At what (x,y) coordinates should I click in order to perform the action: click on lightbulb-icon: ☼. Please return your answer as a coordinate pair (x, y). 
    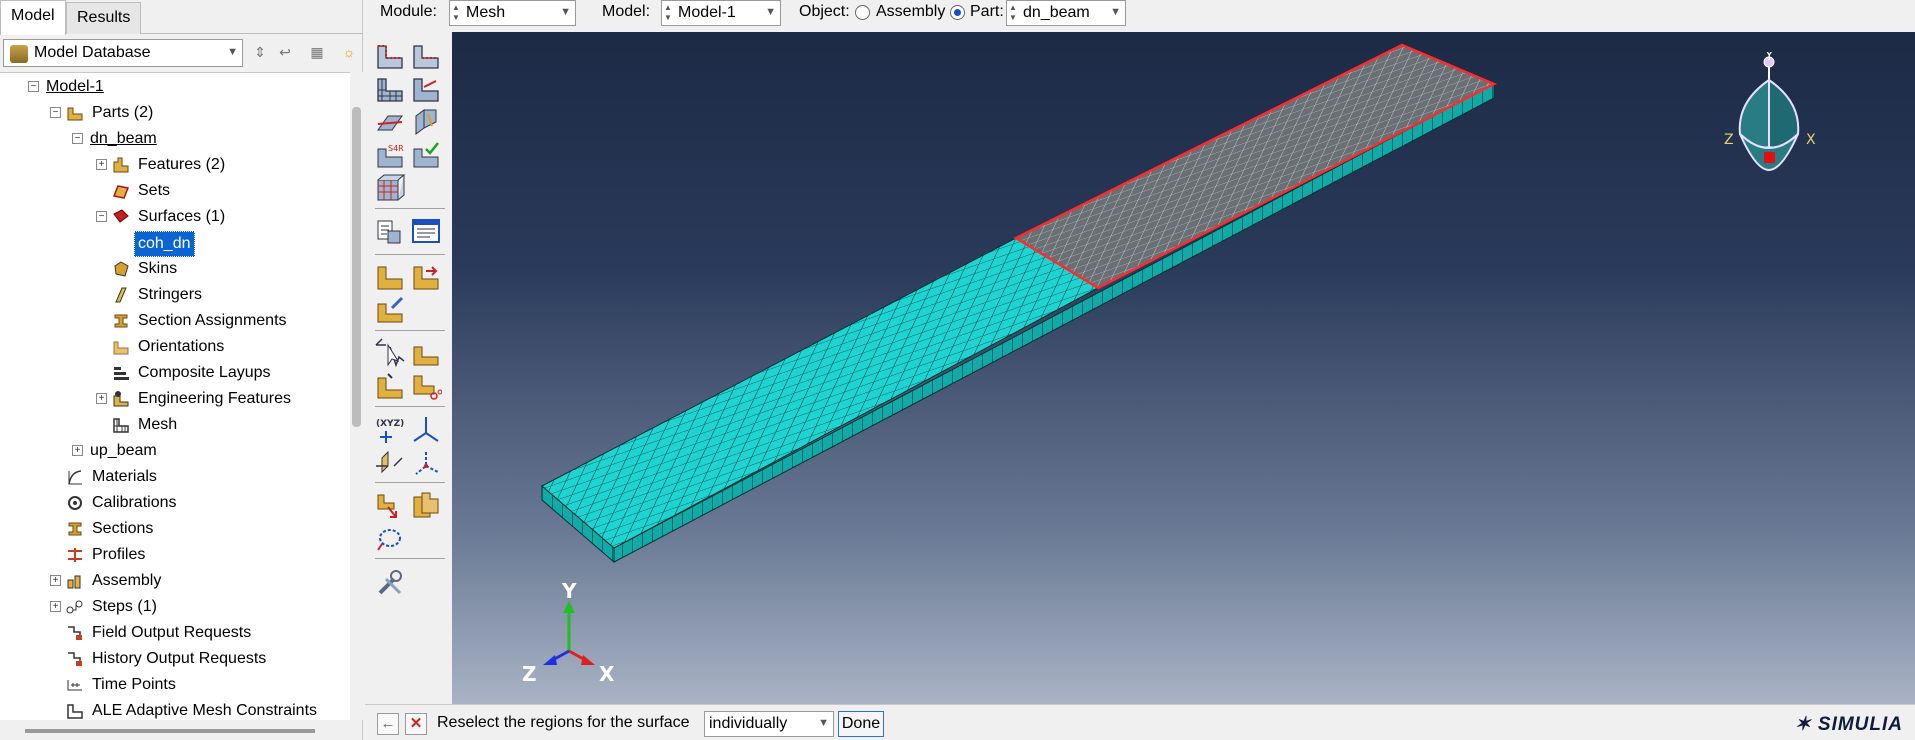
    Looking at the image, I should click on (349, 52).